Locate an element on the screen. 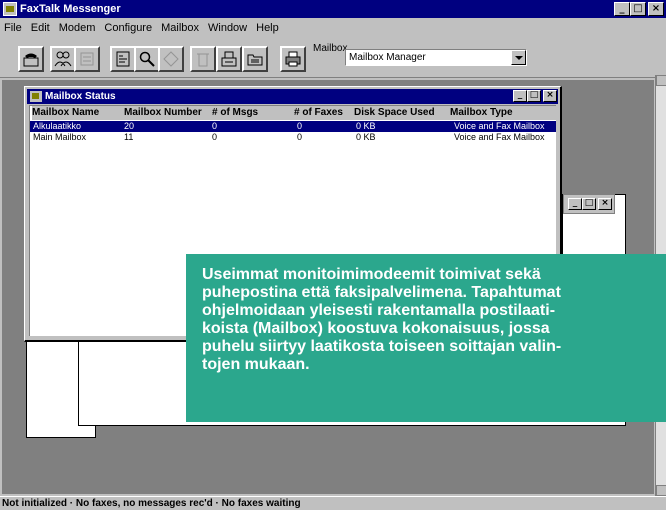 Image resolution: width=666 pixels, height=510 pixels. cell-mailbox-number: 20 is located at coordinates (129, 126).